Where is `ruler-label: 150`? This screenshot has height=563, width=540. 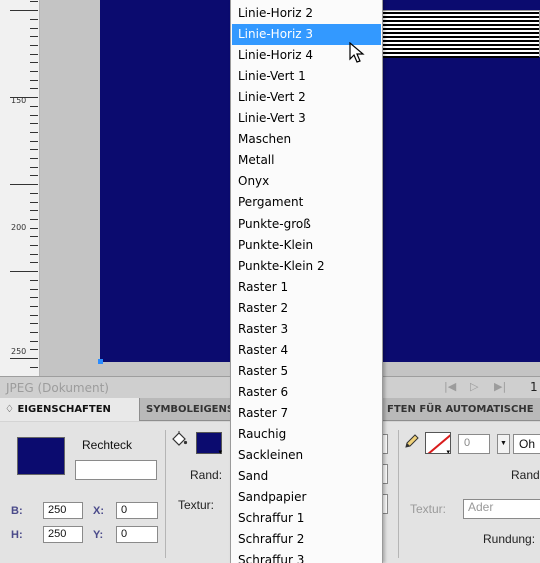 ruler-label: 150 is located at coordinates (19, 100).